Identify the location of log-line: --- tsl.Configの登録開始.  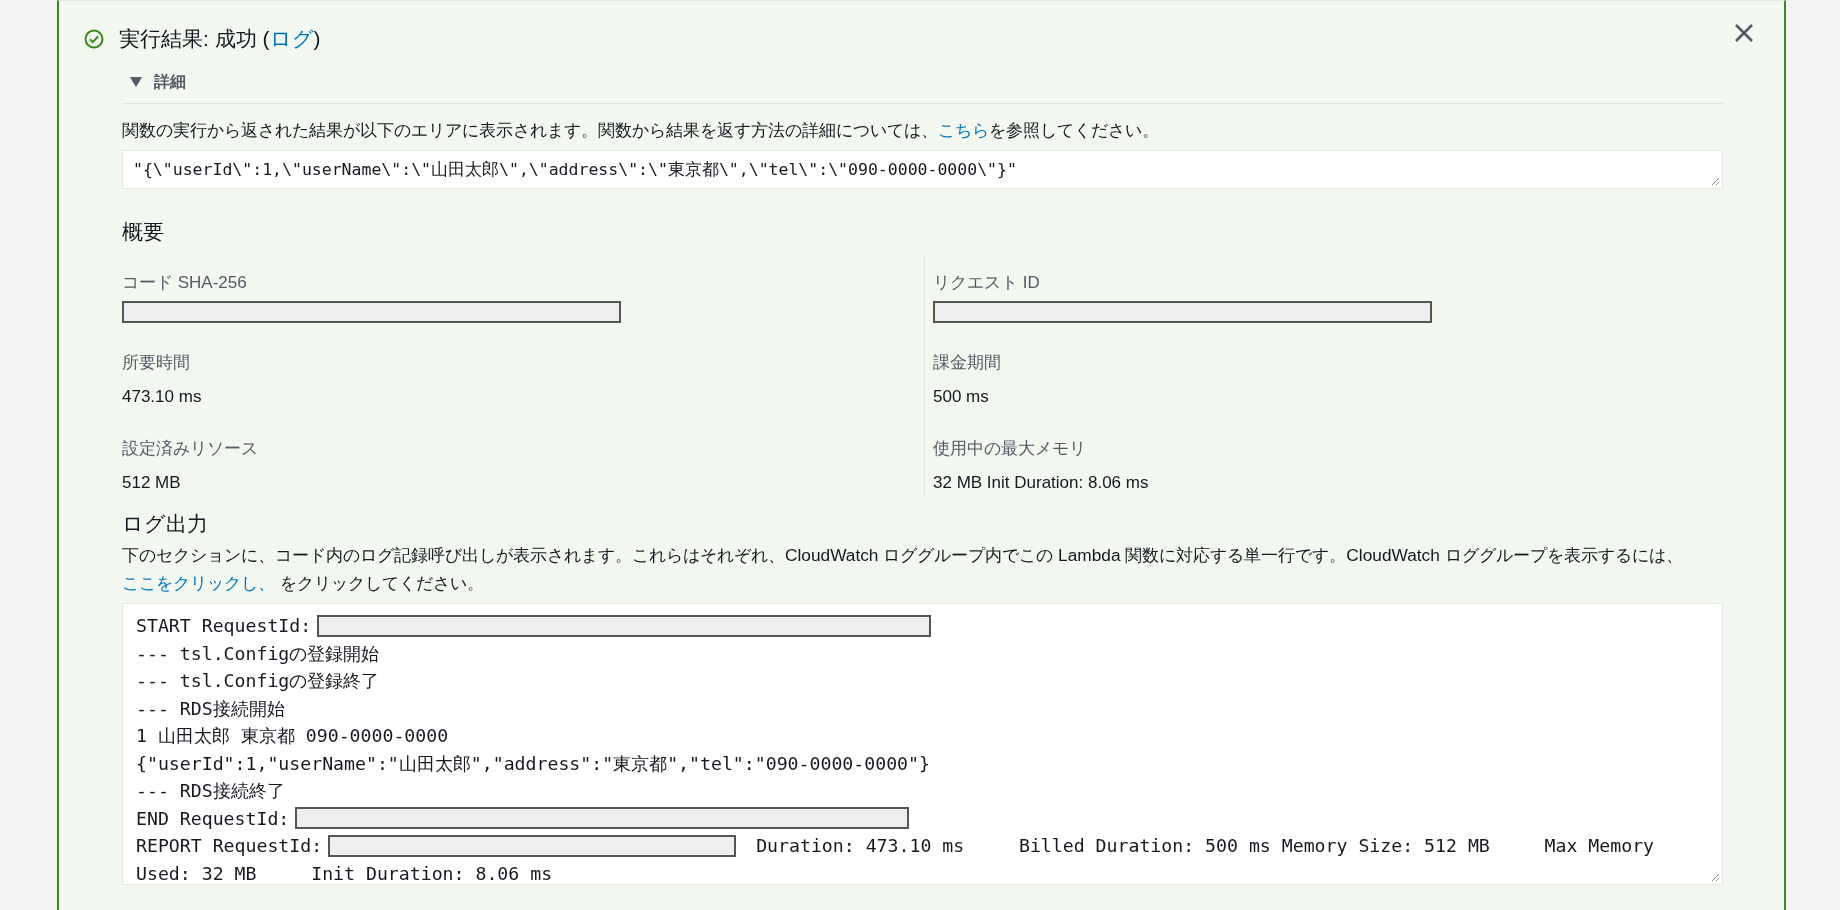
(258, 653).